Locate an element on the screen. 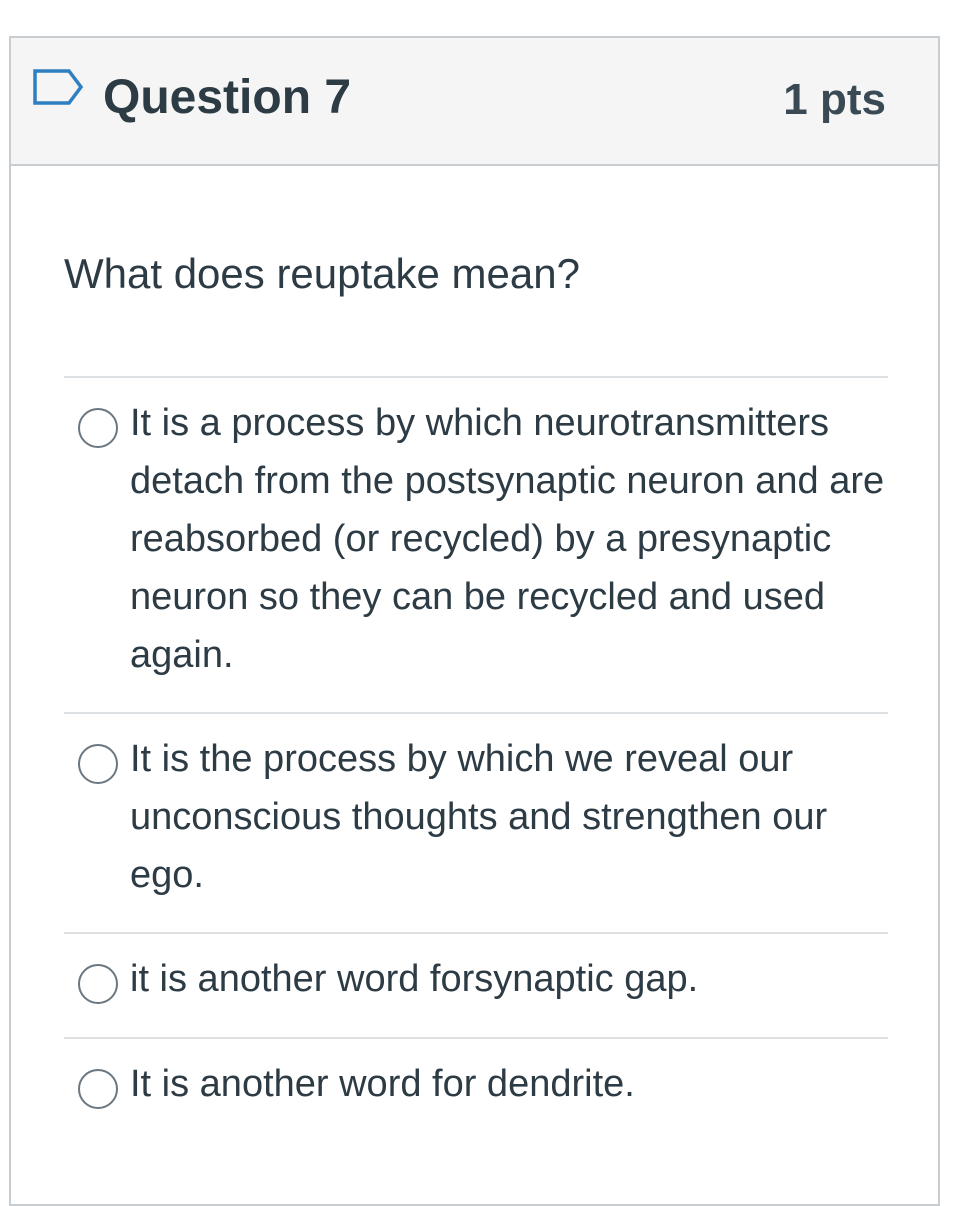 This screenshot has height=1206, width=971. question-text: What does reuptake mean? is located at coordinates (322, 273).